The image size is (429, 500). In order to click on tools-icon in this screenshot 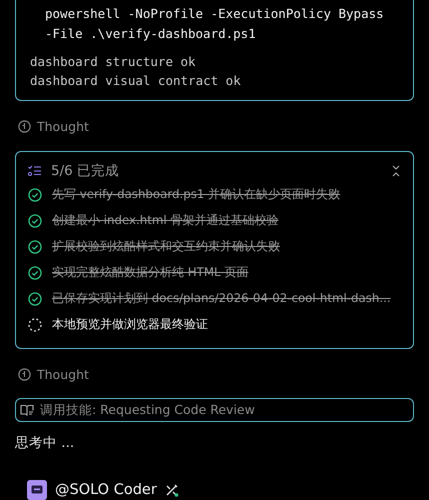, I will do `click(171, 489)`.